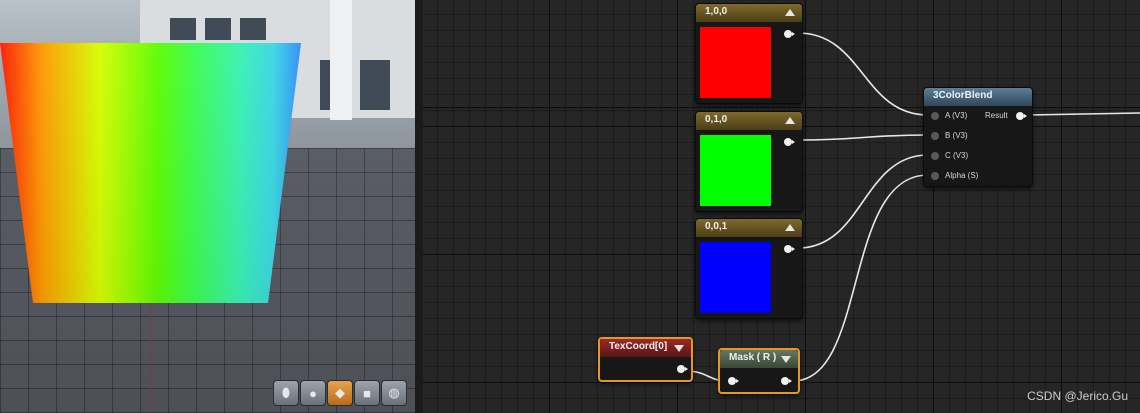  I want to click on node-header: Mask ( R ), so click(759, 359).